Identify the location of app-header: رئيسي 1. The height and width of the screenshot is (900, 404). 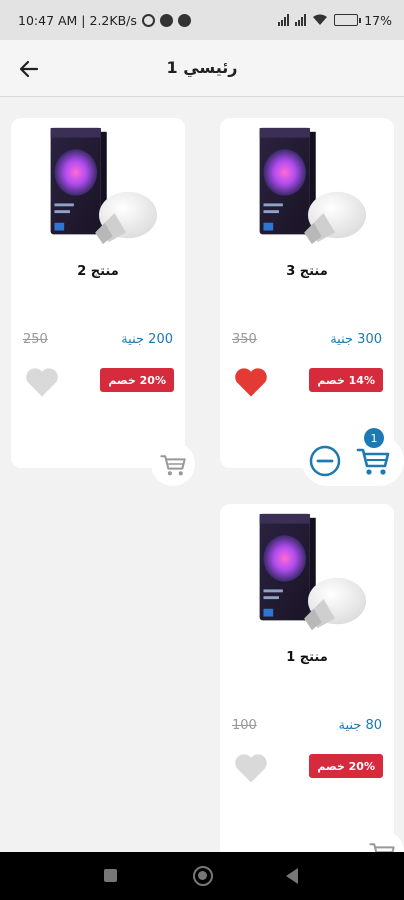
(202, 68).